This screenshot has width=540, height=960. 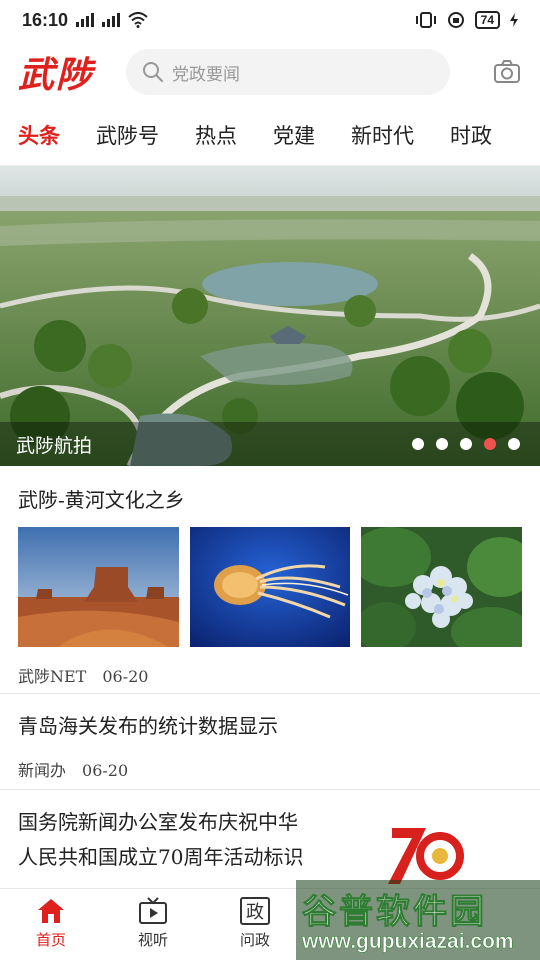 What do you see at coordinates (152, 940) in the screenshot?
I see `nav-video-label: 视听` at bounding box center [152, 940].